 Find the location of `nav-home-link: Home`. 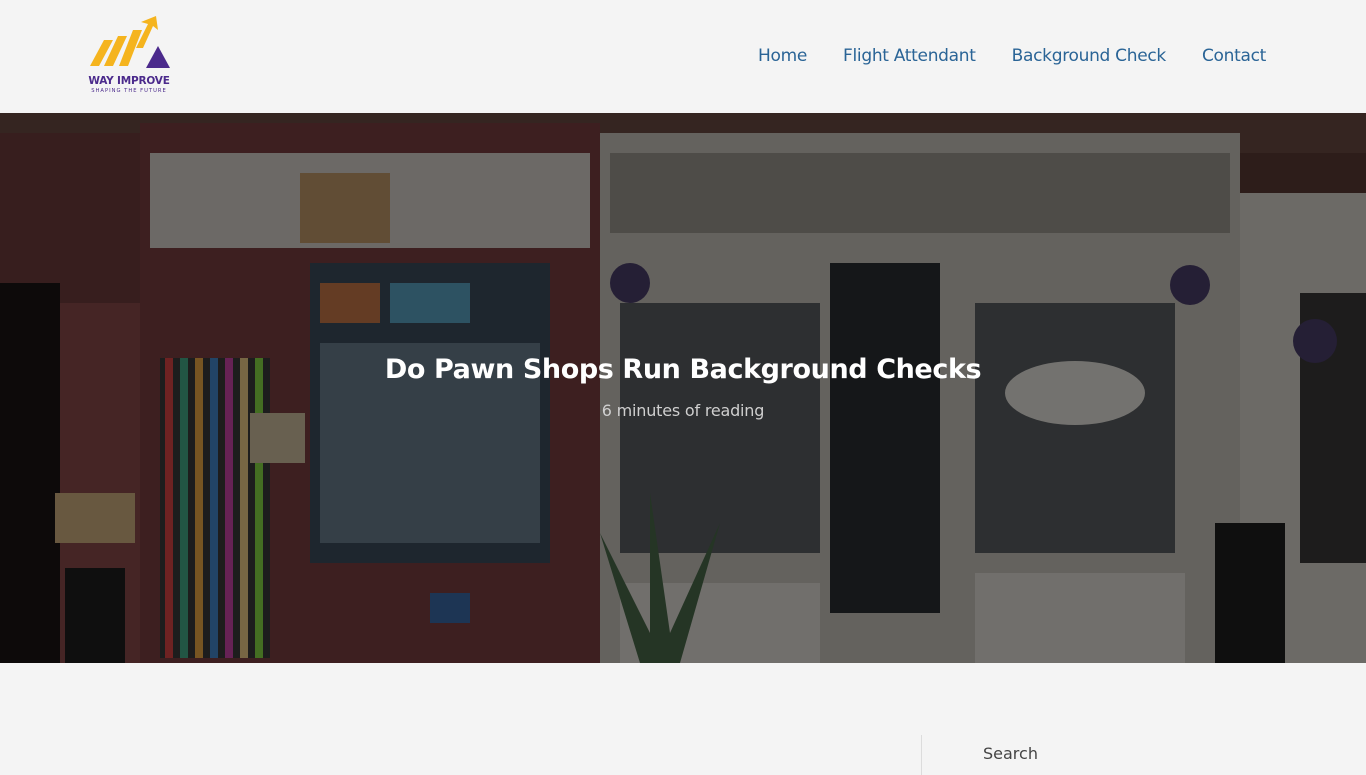

nav-home-link: Home is located at coordinates (782, 56).